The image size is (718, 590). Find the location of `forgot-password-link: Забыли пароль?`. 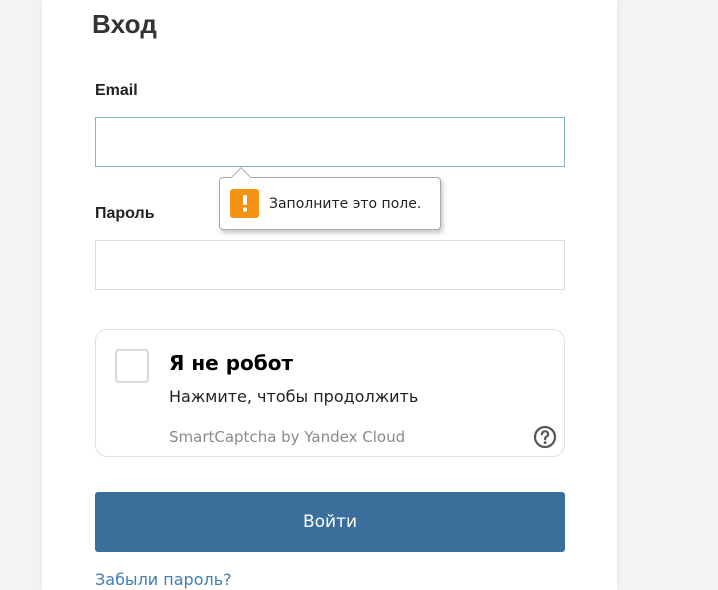

forgot-password-link: Забыли пароль? is located at coordinates (163, 579).